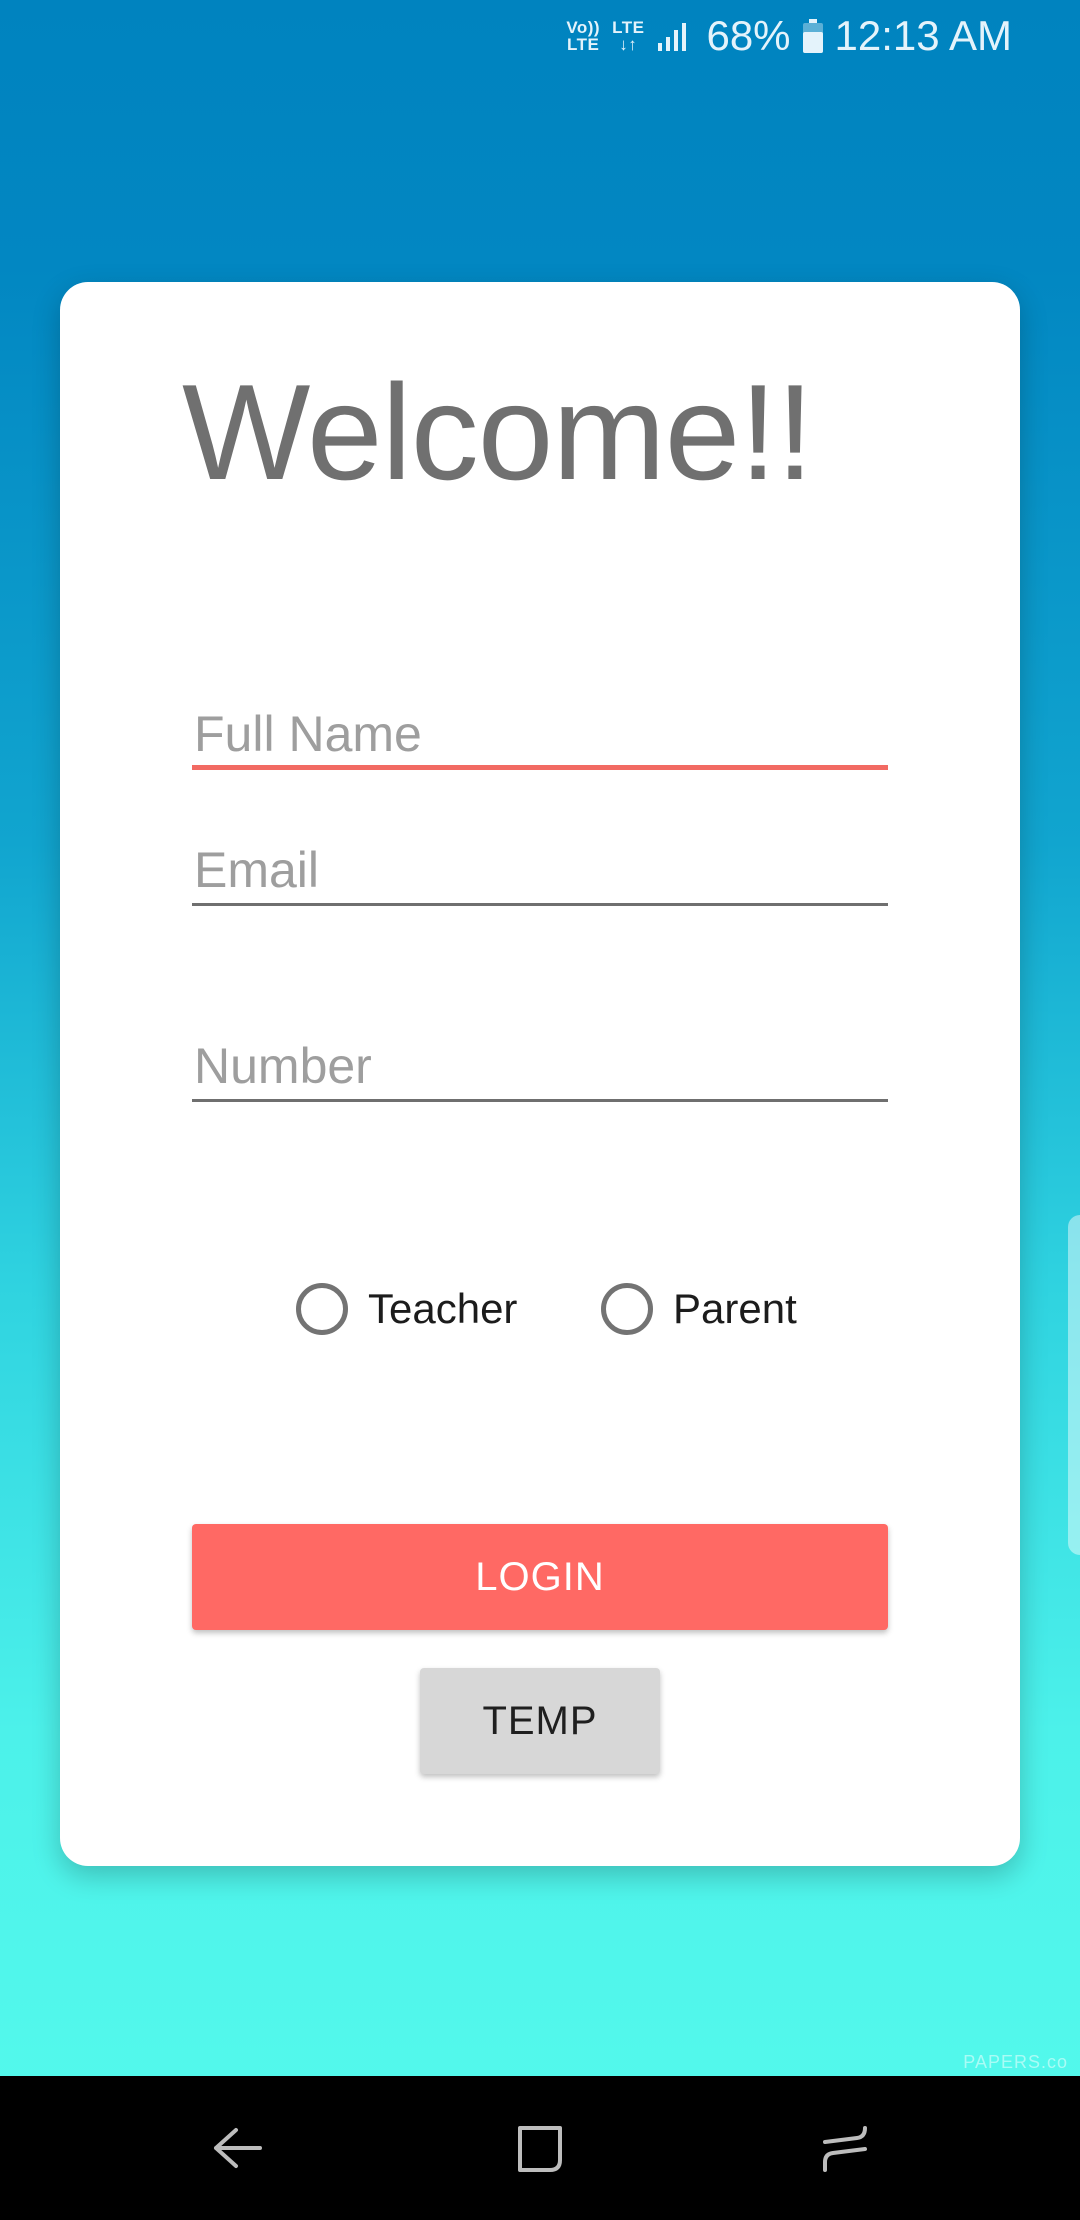  I want to click on parent-radio: Parent, so click(699, 1309).